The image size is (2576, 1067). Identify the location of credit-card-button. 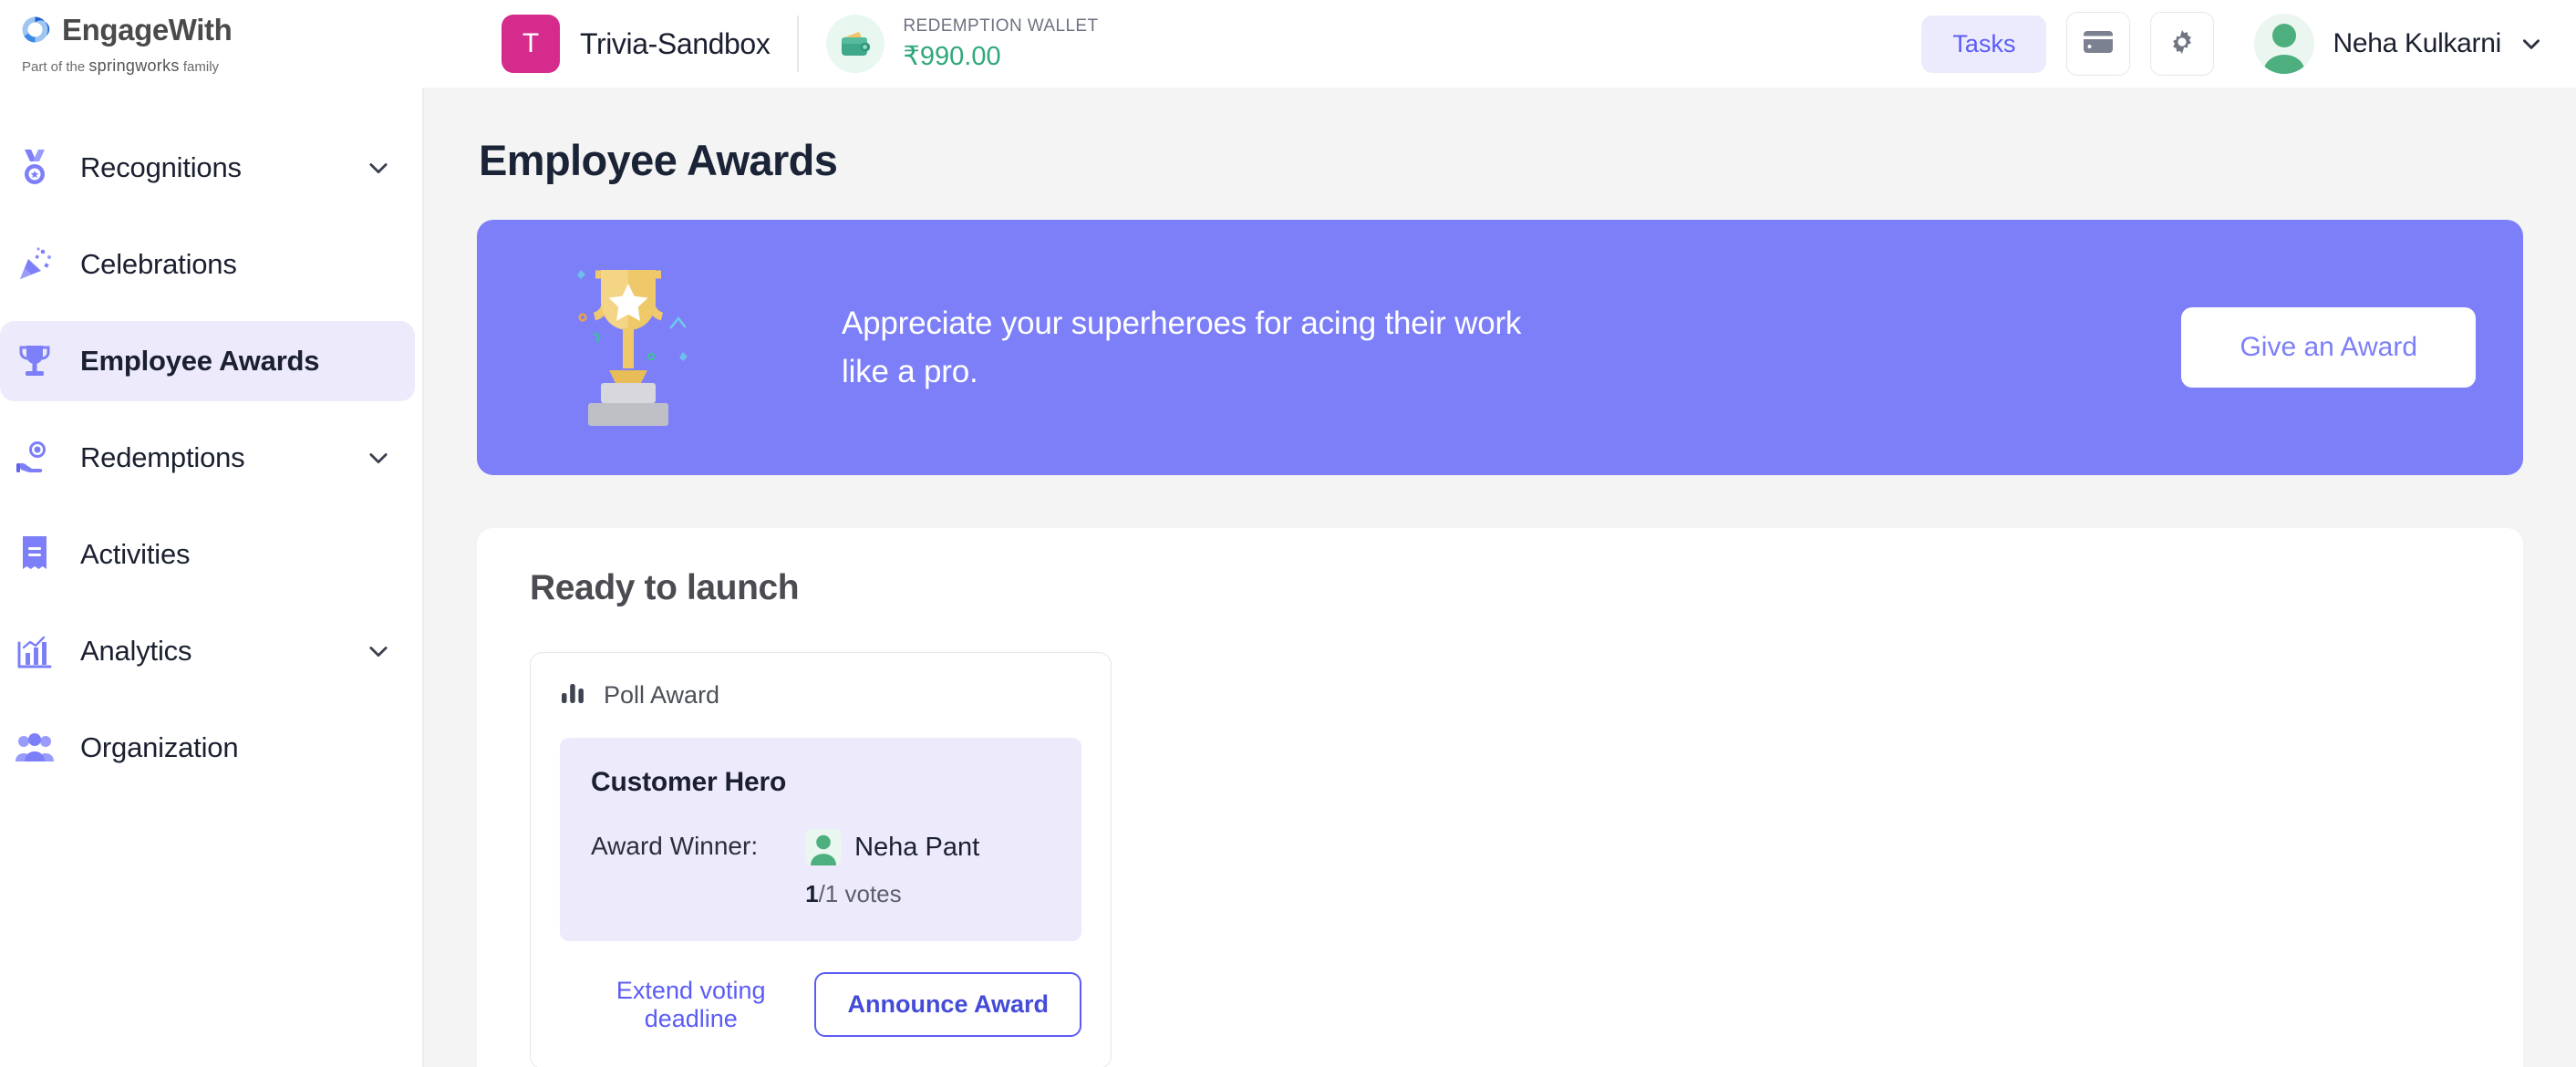
(2098, 44).